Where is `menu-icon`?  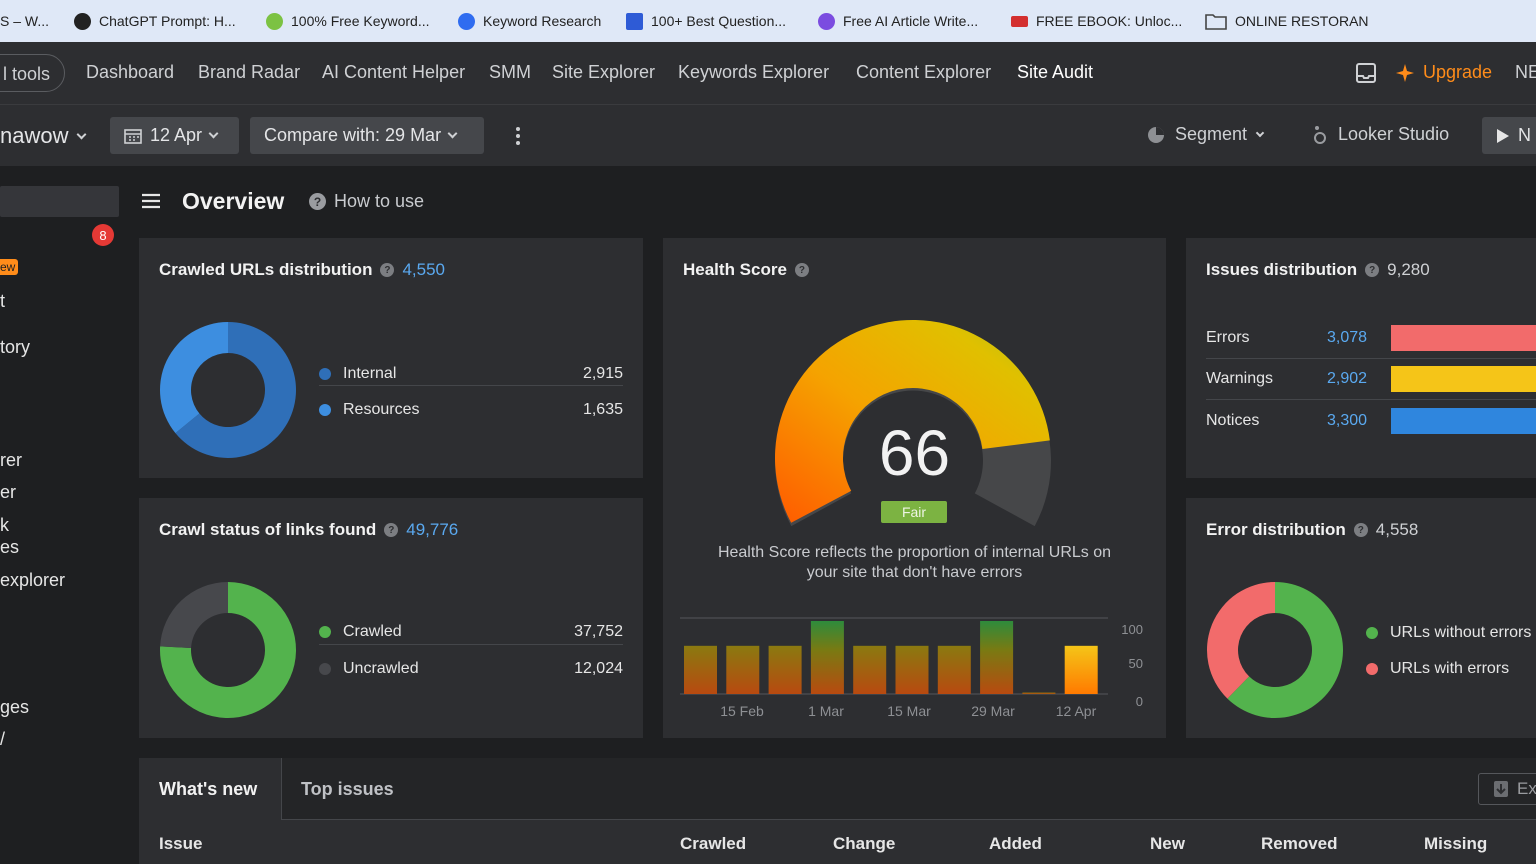
menu-icon is located at coordinates (151, 201).